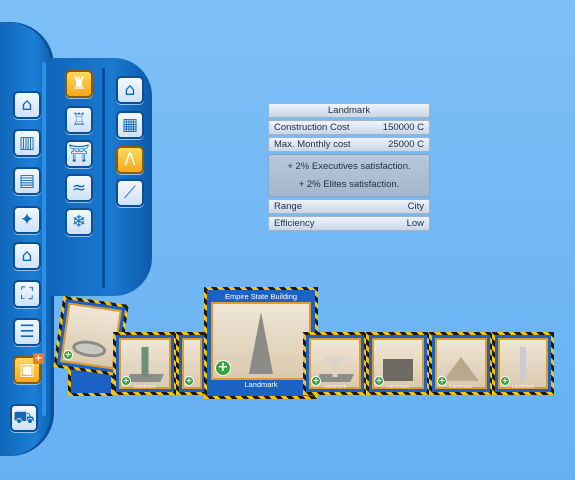 Image resolution: width=575 pixels, height=480 pixels. I want to click on industry-button: ▥, so click(27, 143).